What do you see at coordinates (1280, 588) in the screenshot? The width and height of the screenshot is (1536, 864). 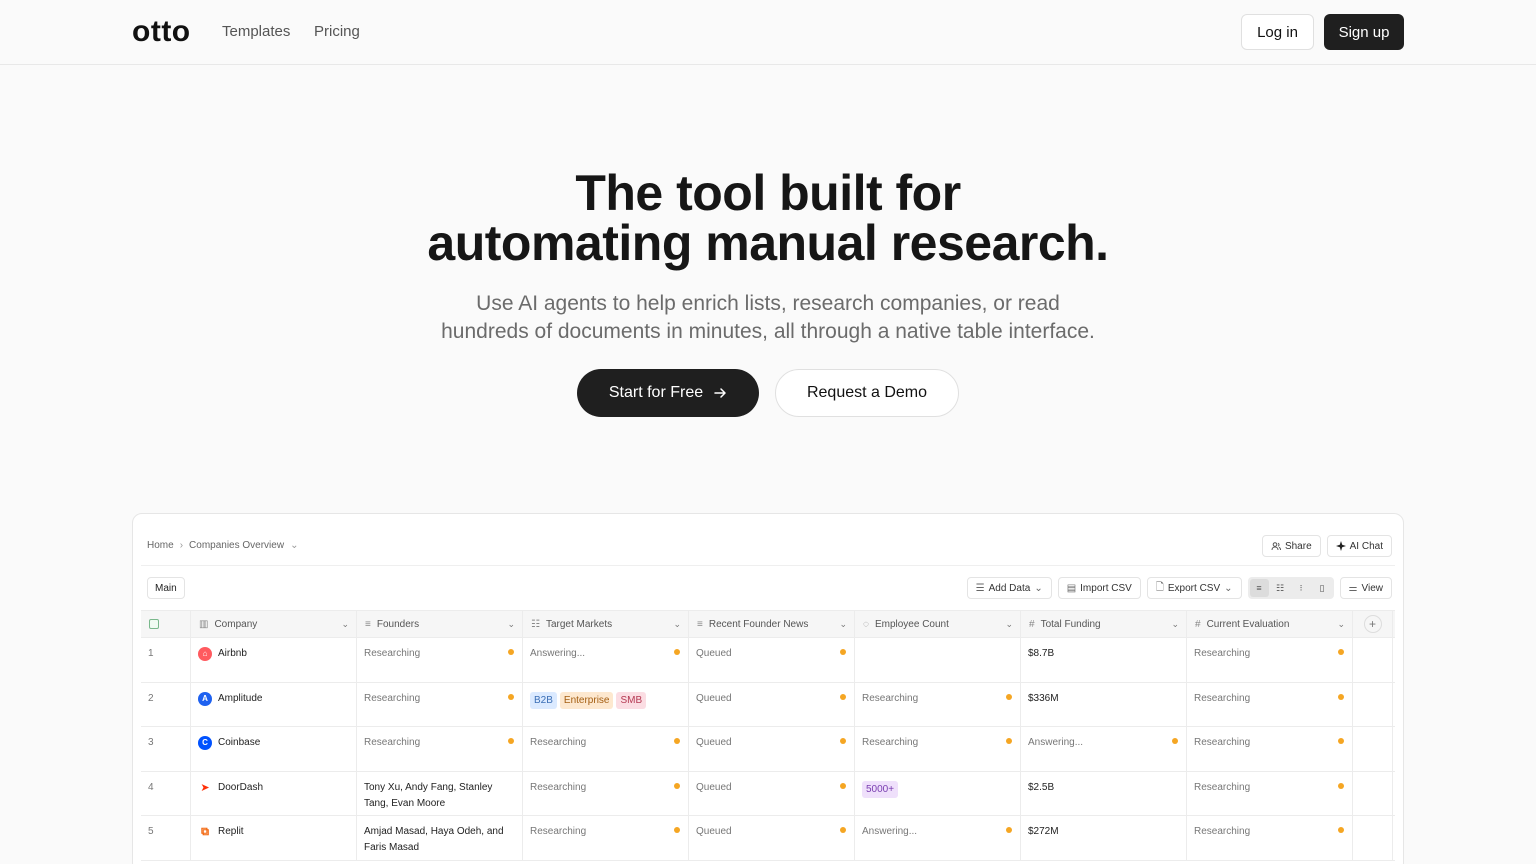 I see `density-normal-icon: ☷` at bounding box center [1280, 588].